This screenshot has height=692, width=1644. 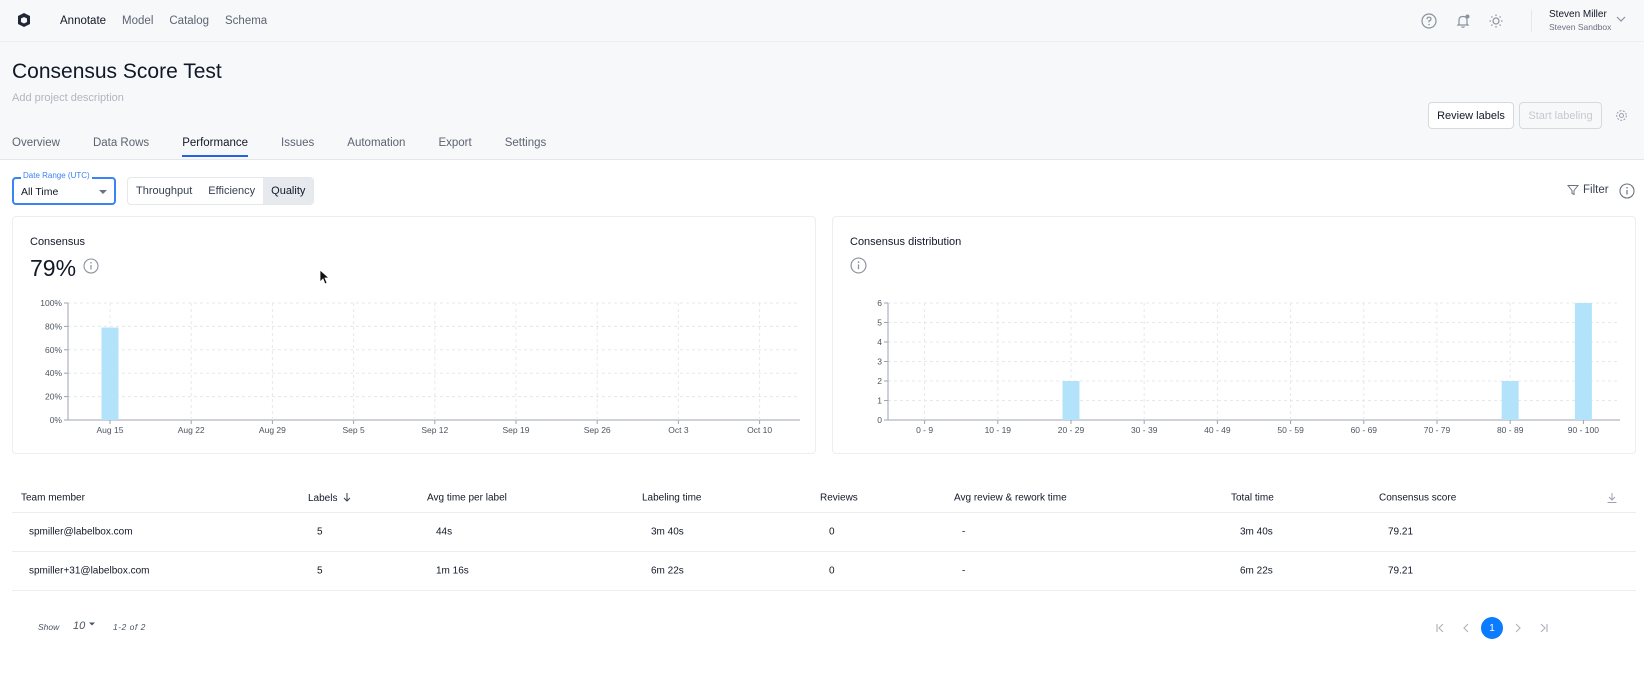 What do you see at coordinates (53, 350) in the screenshot?
I see `y-tick-label: 60%` at bounding box center [53, 350].